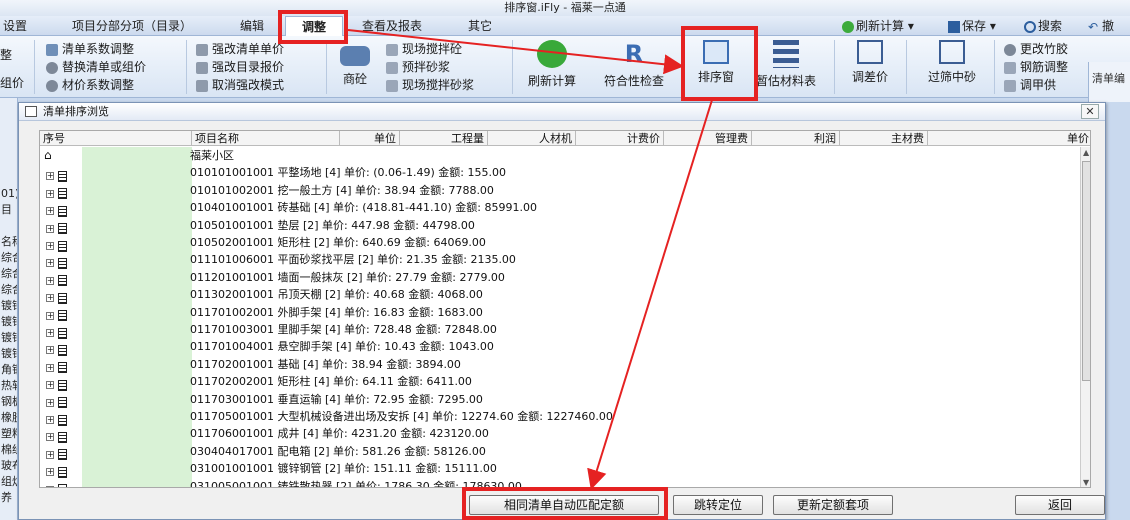 The width and height of the screenshot is (1130, 520). I want to click on search-menu: 搜索, so click(1043, 26).